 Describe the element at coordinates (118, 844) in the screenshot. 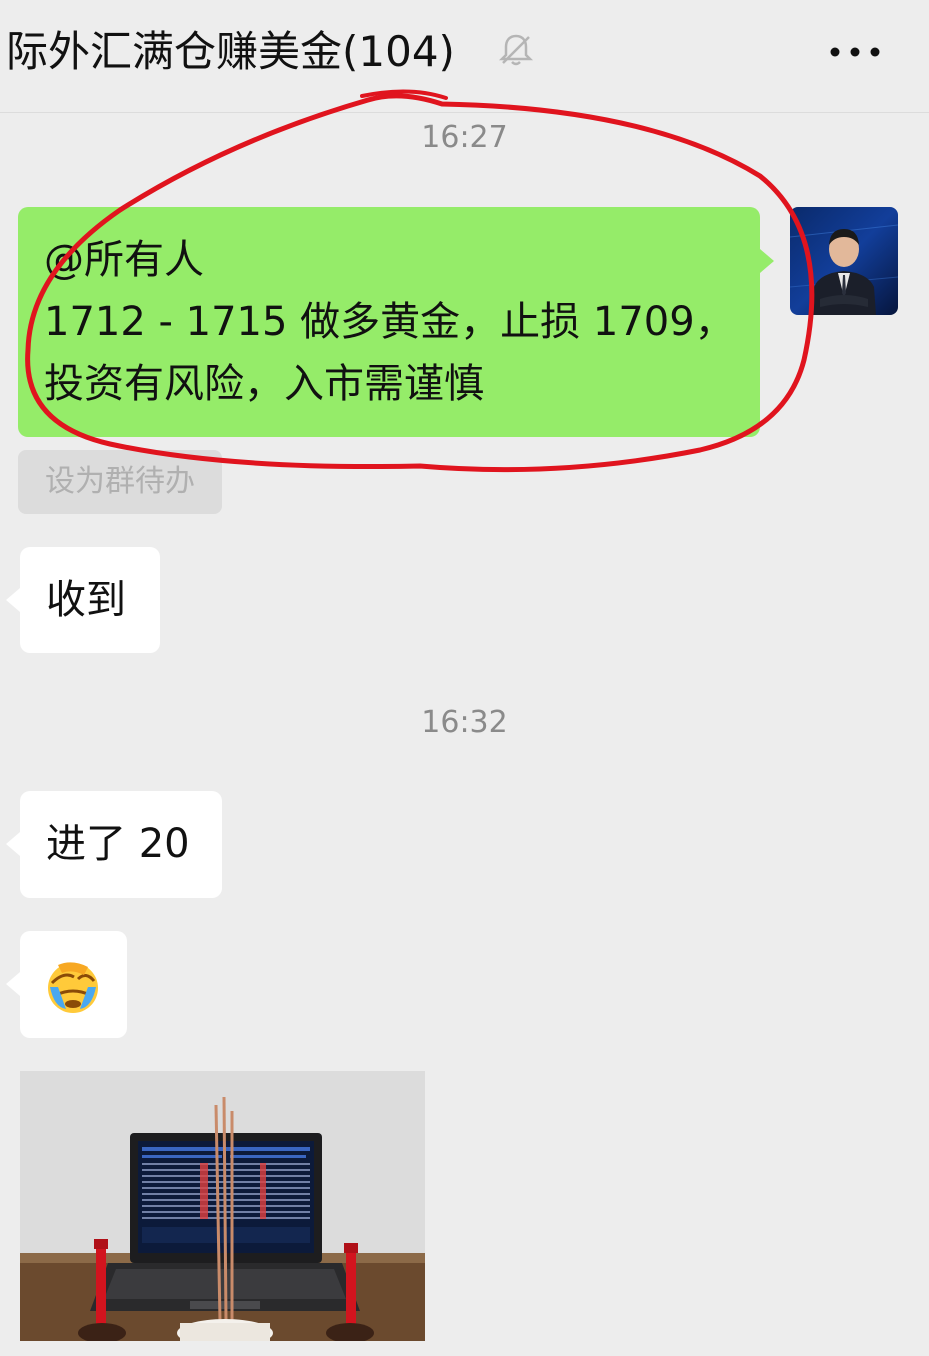

I see `message-text: 进了 20` at that location.